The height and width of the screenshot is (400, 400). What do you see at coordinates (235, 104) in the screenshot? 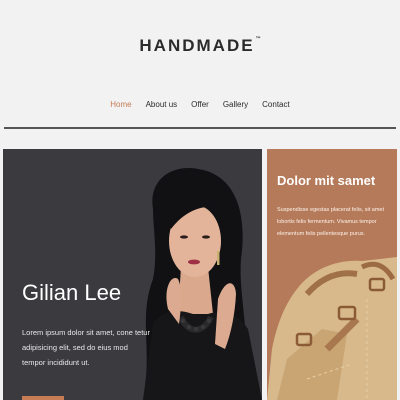
I see `nav-item-gallery: Gallery` at bounding box center [235, 104].